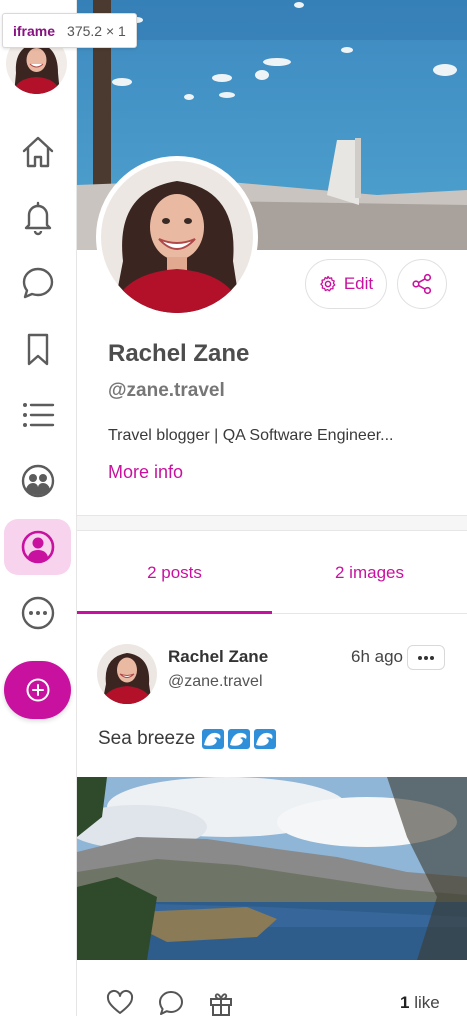 Image resolution: width=467 pixels, height=1016 pixels. I want to click on post-timestamp: 6h ago, so click(377, 656).